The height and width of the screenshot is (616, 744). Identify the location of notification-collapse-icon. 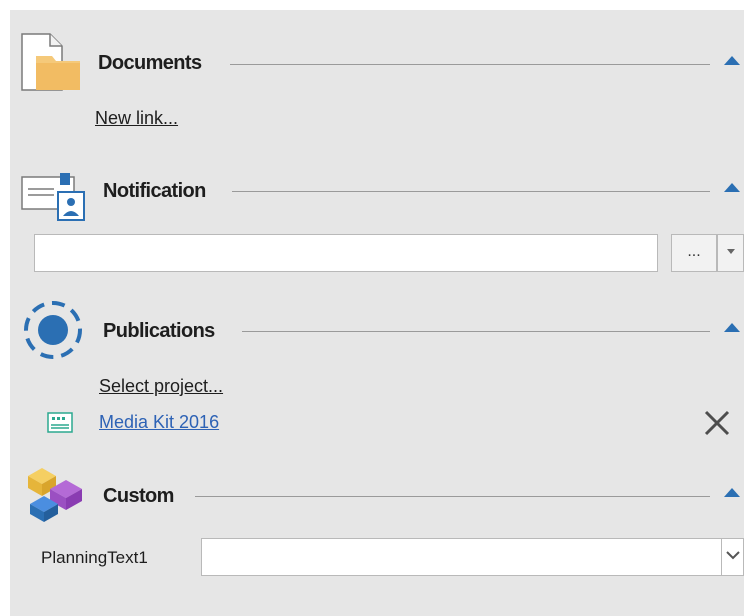
(732, 187).